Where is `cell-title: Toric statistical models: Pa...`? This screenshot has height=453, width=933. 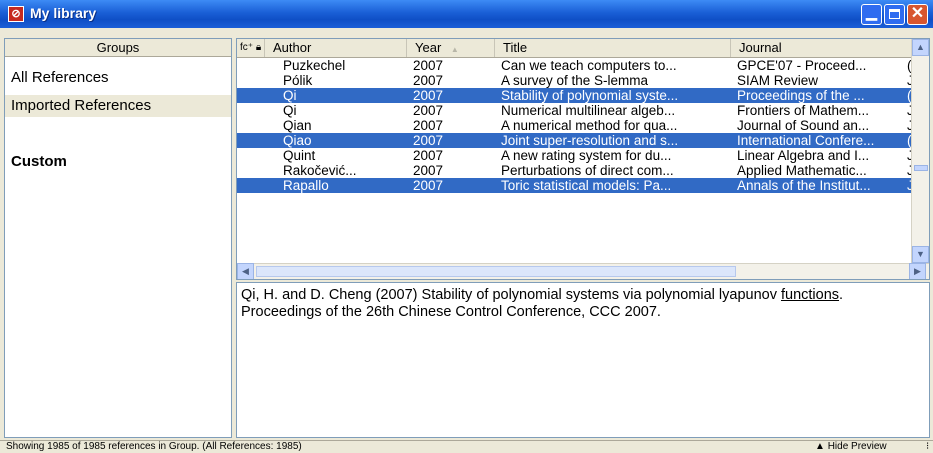 cell-title: Toric statistical models: Pa... is located at coordinates (586, 185).